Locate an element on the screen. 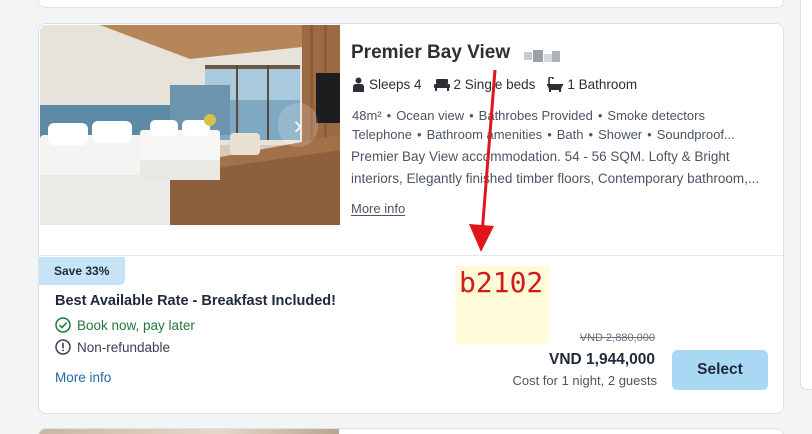  next-room-card is located at coordinates (411, 431).